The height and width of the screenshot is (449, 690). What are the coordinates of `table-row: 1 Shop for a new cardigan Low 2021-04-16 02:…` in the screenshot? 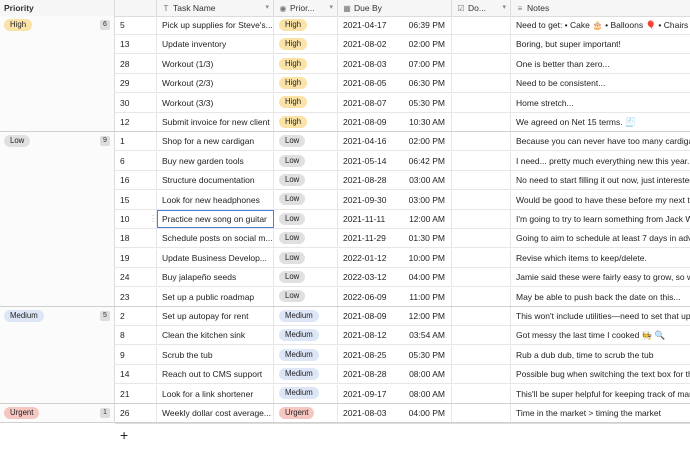 It's located at (402, 142).